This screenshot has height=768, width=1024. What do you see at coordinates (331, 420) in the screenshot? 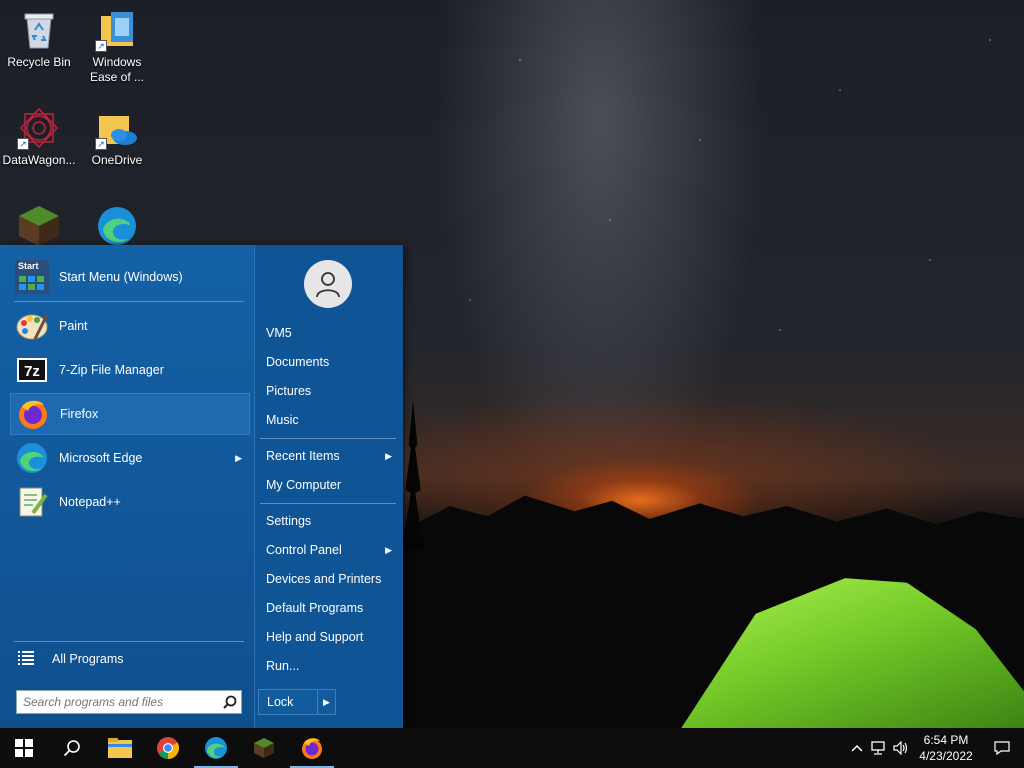
I see `place-music: Music` at bounding box center [331, 420].